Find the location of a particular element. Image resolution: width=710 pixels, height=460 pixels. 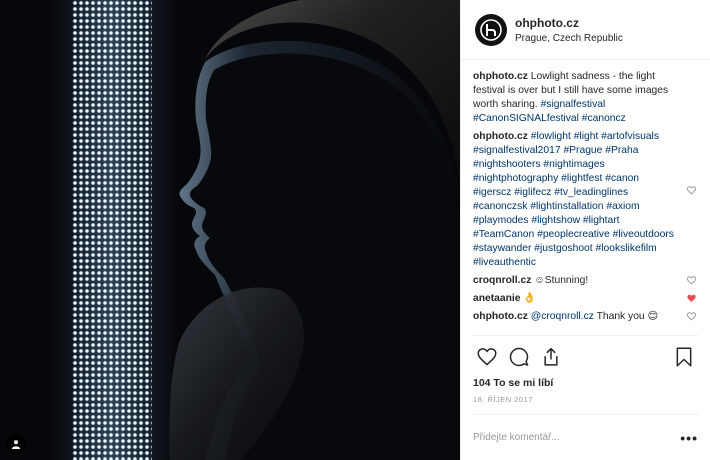

comment-username: croqnroll.cz is located at coordinates (502, 280).